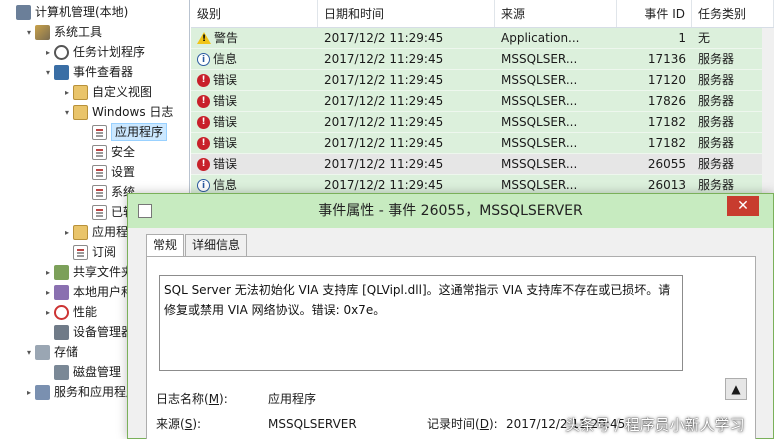  I want to click on tree-item: ▾ 存储, so click(50, 352).